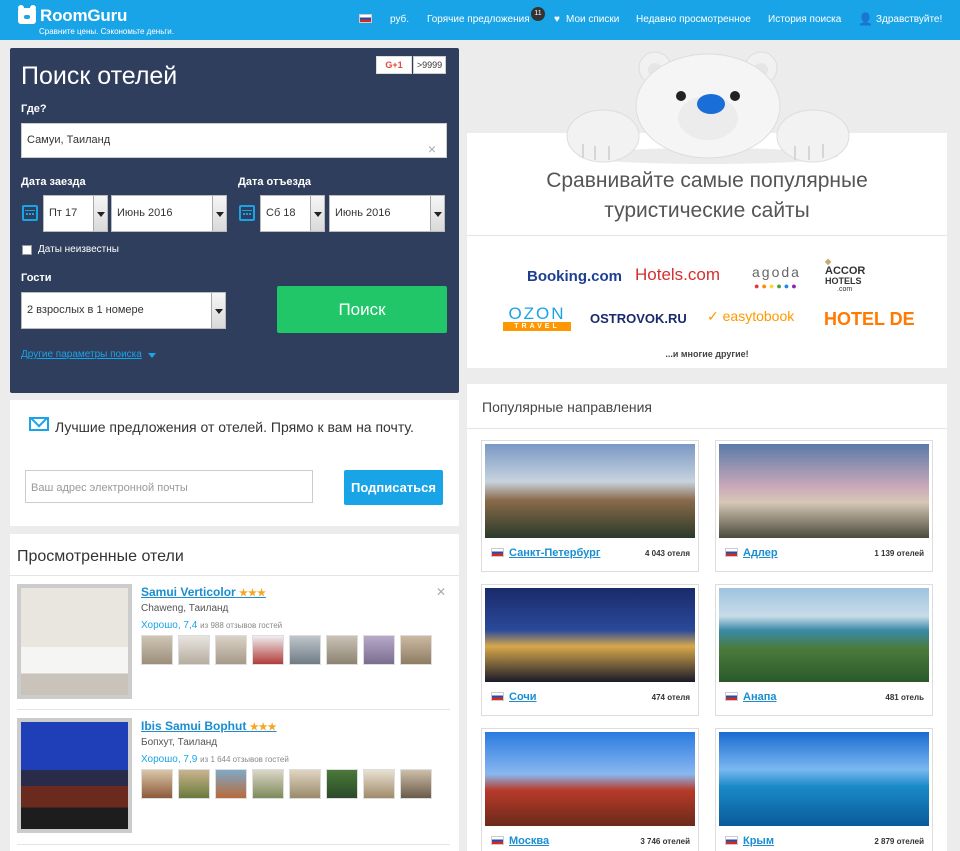 The image size is (960, 851). Describe the element at coordinates (667, 553) in the screenshot. I see `hotel-count: 4 043 отеля` at that location.